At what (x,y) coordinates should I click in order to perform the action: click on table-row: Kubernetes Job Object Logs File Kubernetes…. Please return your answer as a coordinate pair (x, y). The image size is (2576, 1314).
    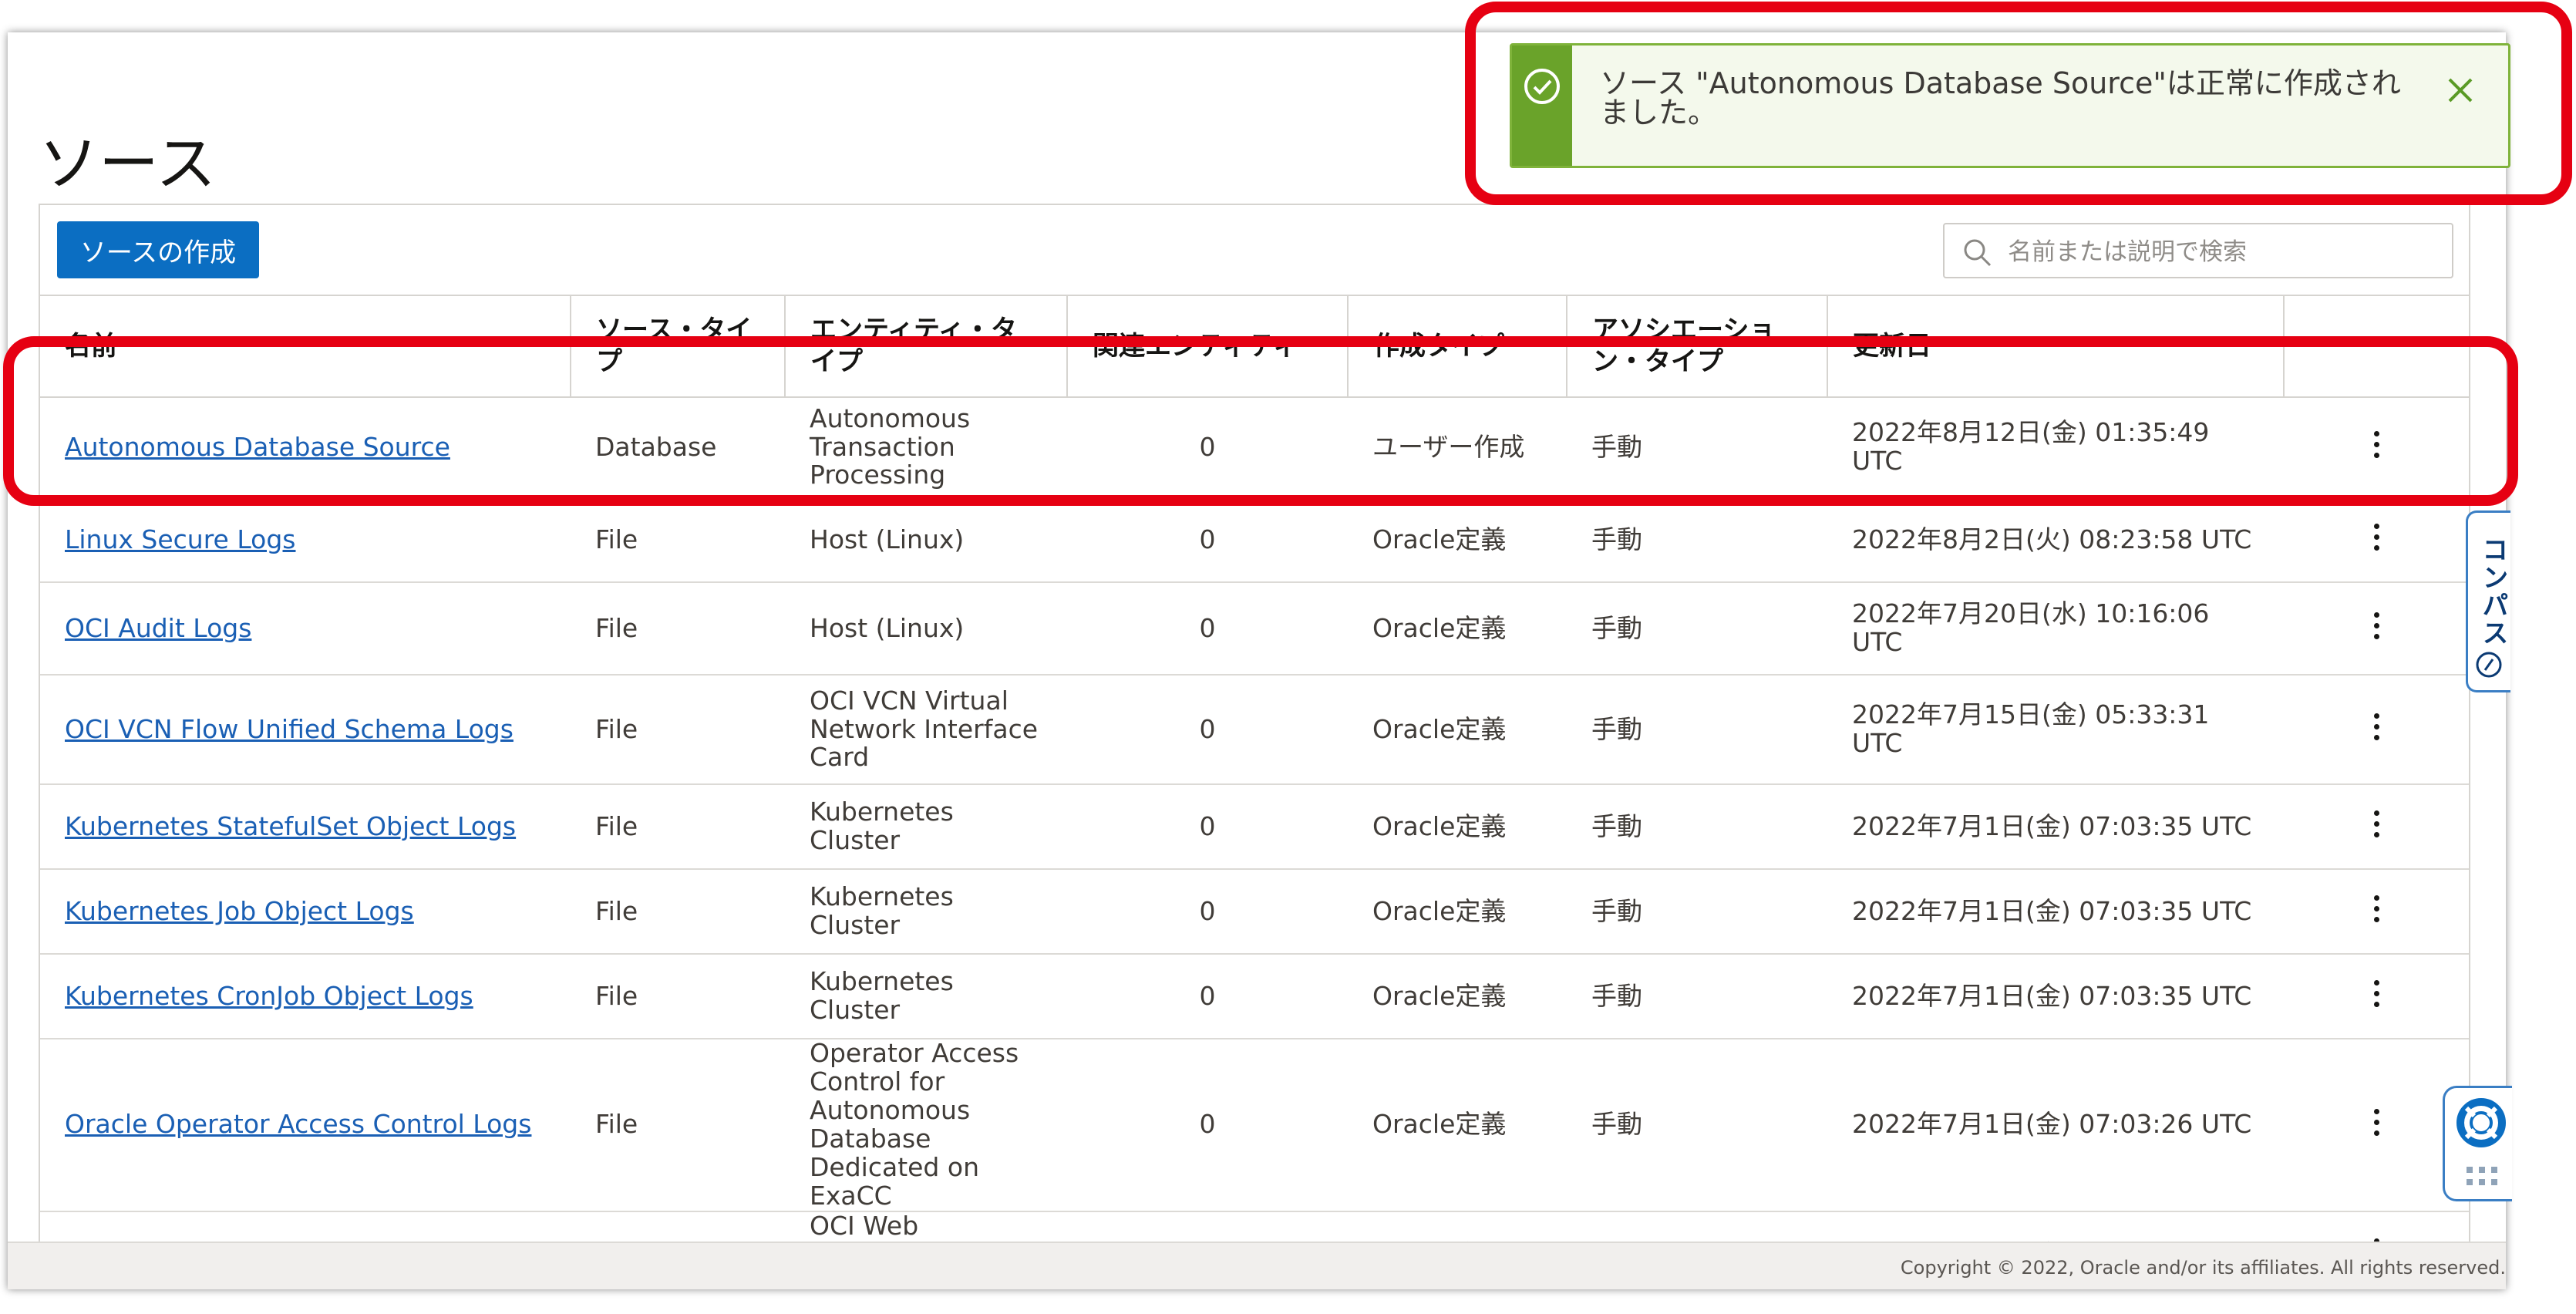
    Looking at the image, I should click on (1254, 912).